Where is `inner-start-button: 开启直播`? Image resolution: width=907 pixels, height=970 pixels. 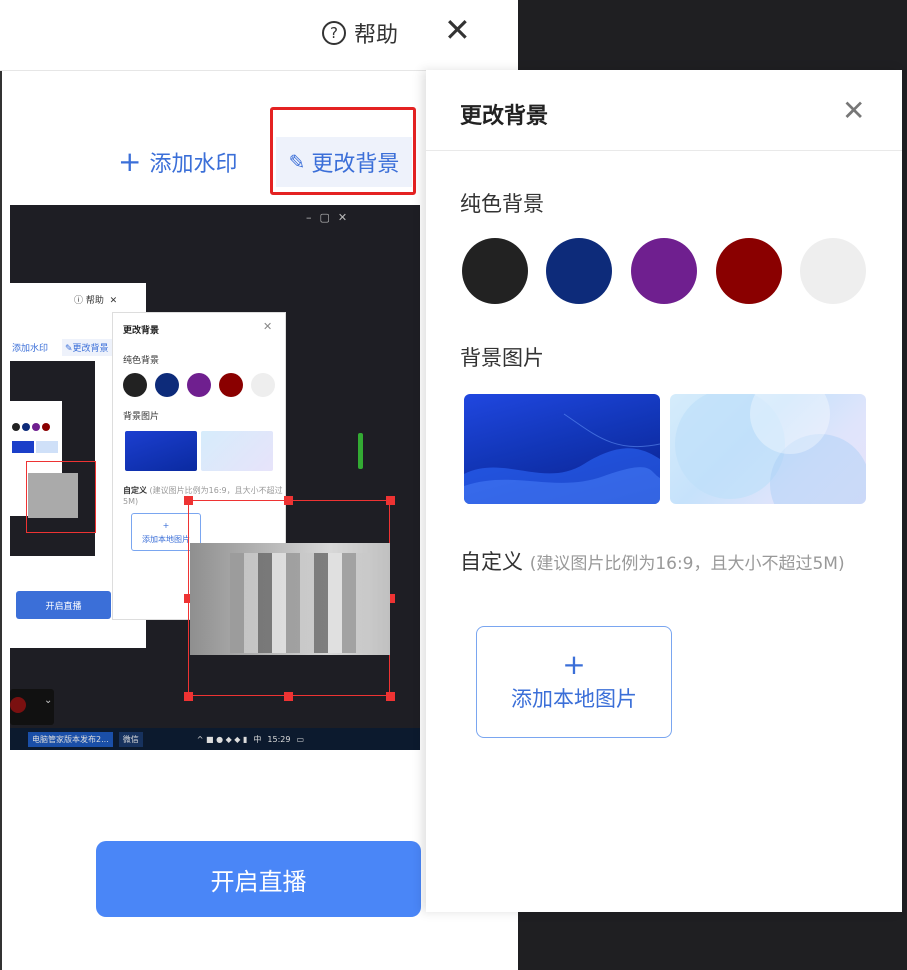
inner-start-button: 开启直播 is located at coordinates (63, 605).